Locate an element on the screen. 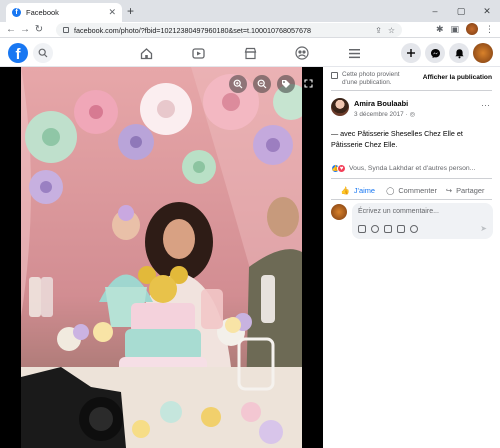 The width and height of the screenshot is (500, 448). tag-button is located at coordinates (286, 84).